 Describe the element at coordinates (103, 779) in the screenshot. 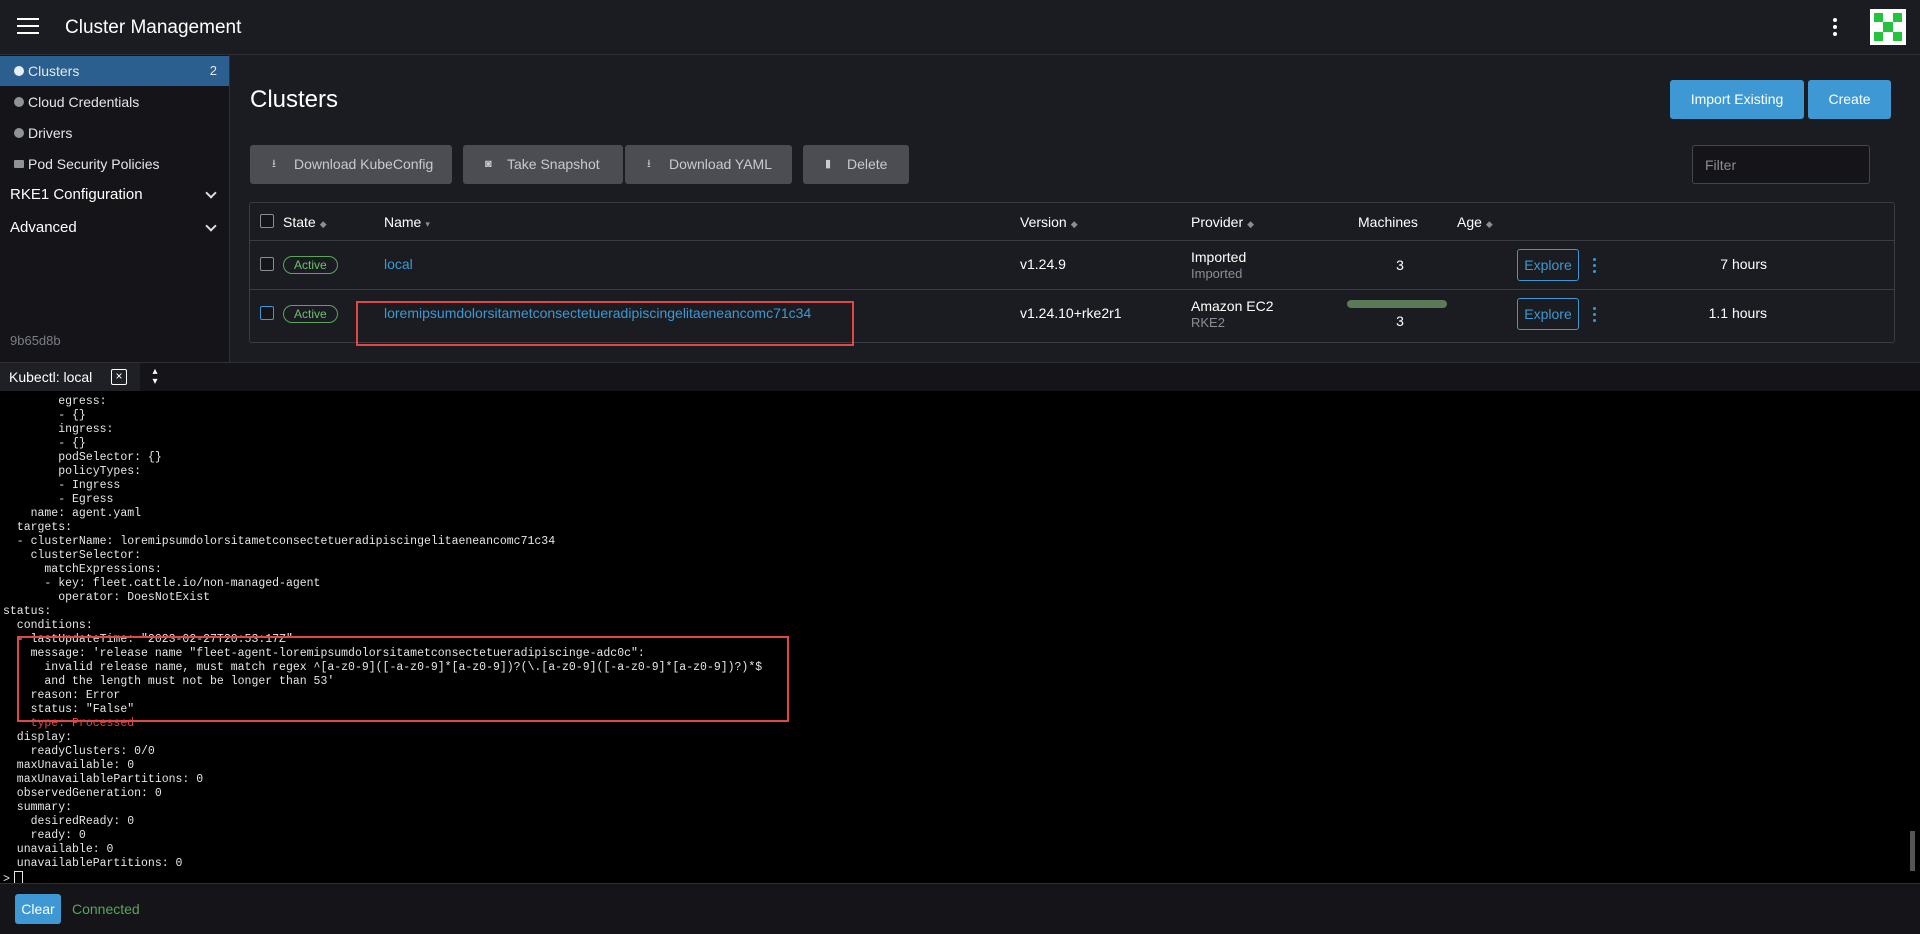

I see `terminal-line: maxUnavailablePartitions: 0` at that location.